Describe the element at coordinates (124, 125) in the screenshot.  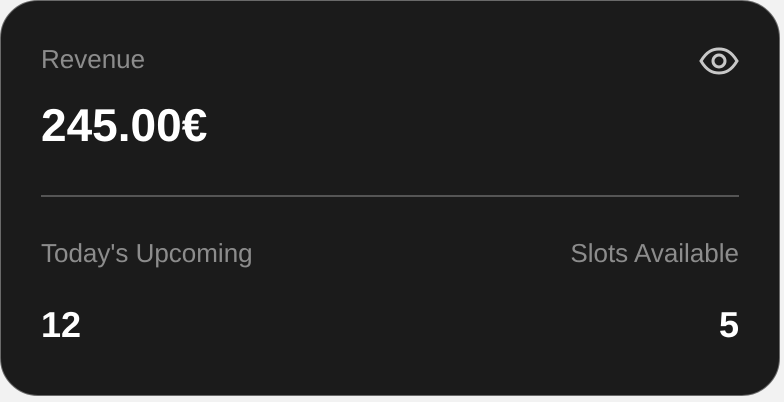
I see `revenue-value: 245.00€` at that location.